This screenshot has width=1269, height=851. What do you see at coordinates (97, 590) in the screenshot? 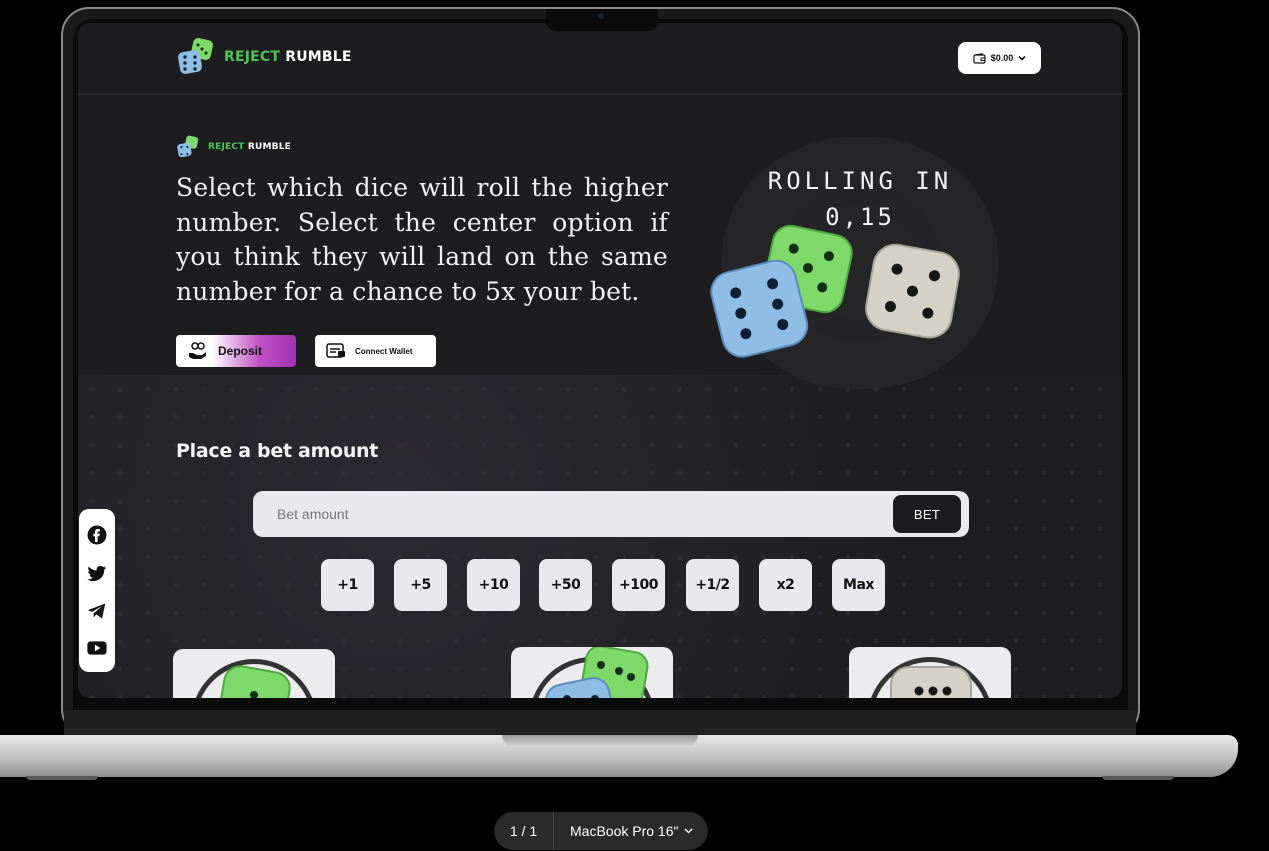
I see `social-links-bar` at bounding box center [97, 590].